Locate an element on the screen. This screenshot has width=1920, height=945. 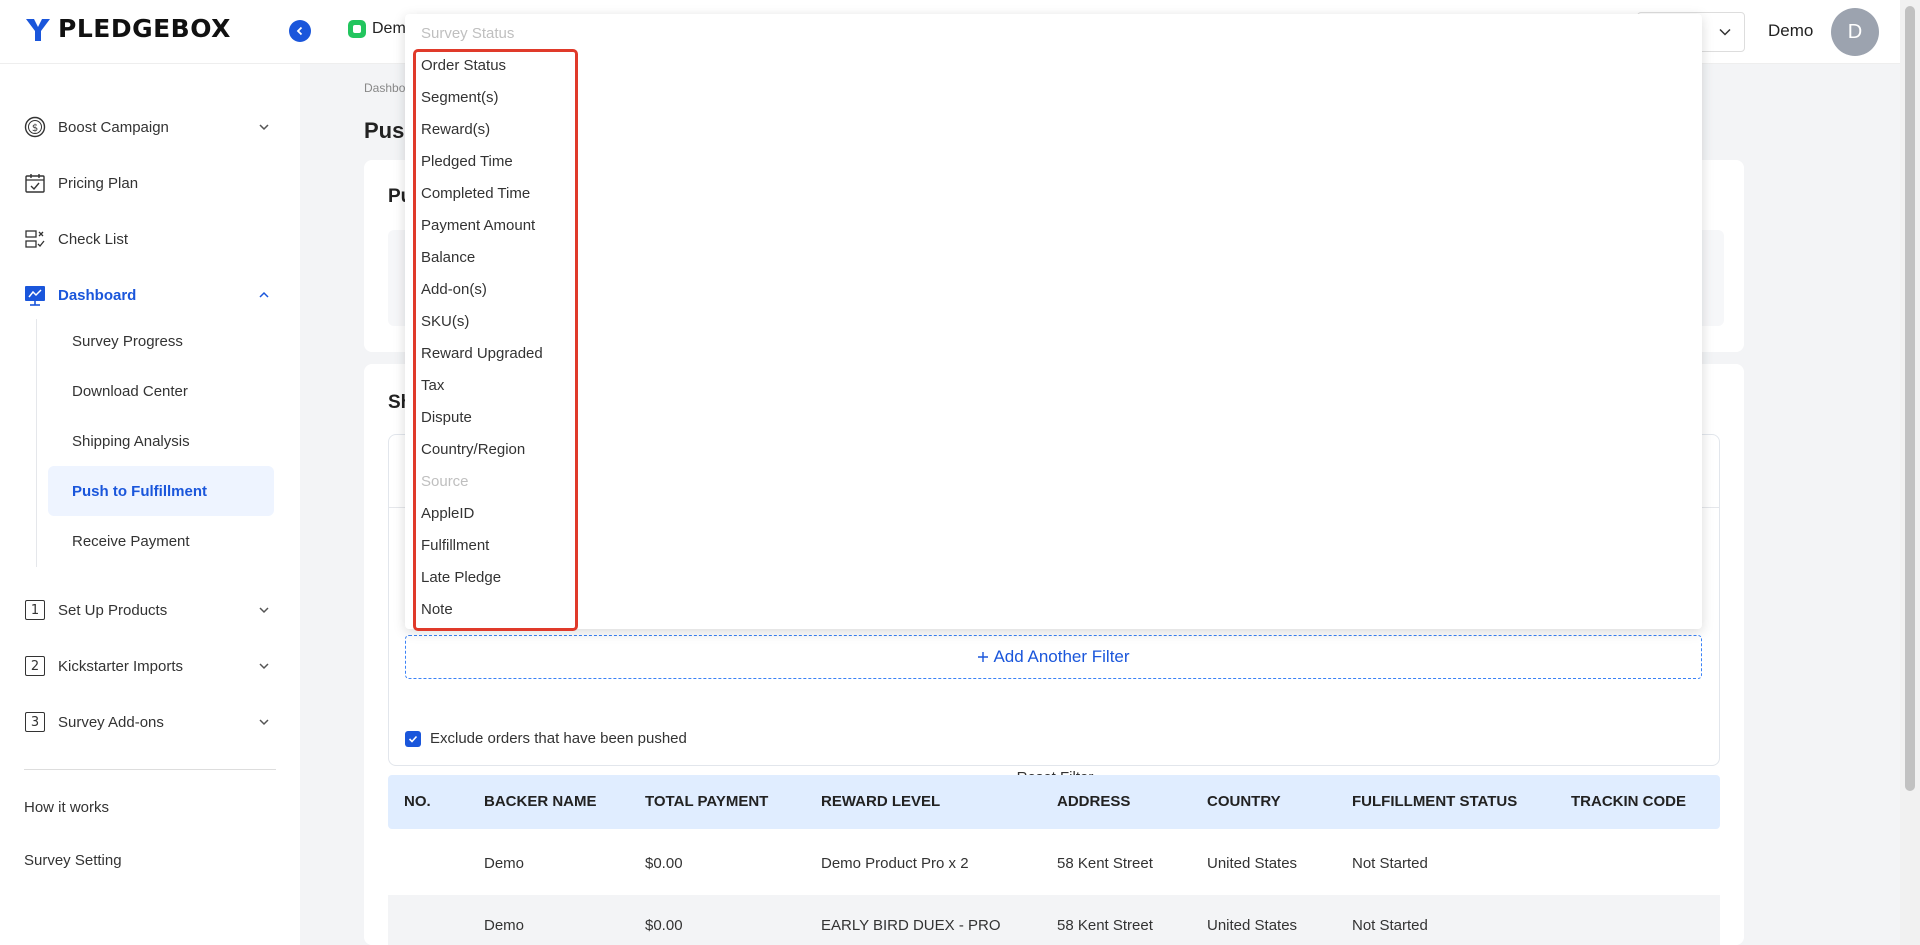
dropdown-option-rewards: Reward(s) is located at coordinates (455, 129).